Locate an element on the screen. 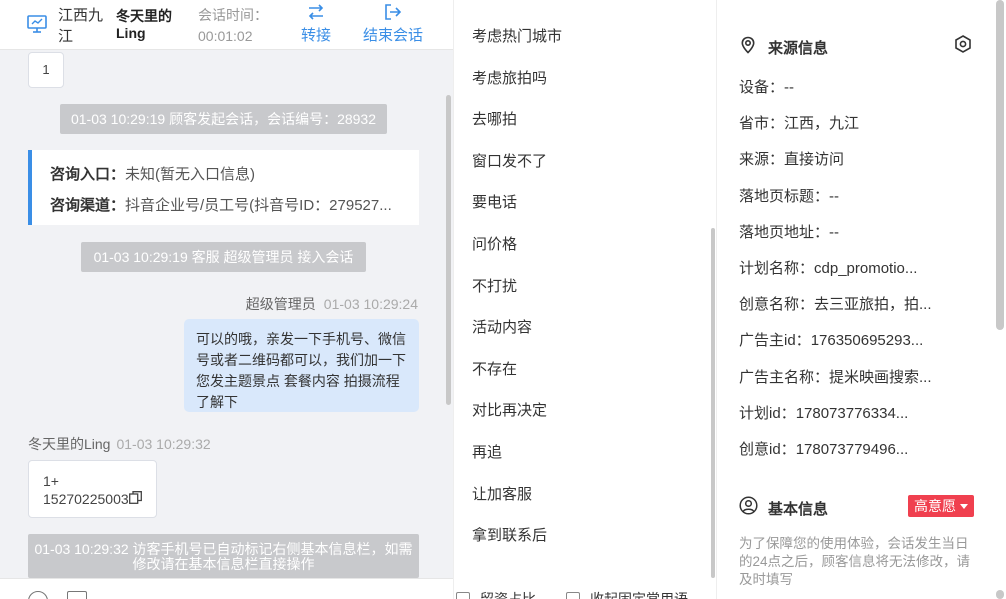  chevron-down-icon is located at coordinates (964, 506).